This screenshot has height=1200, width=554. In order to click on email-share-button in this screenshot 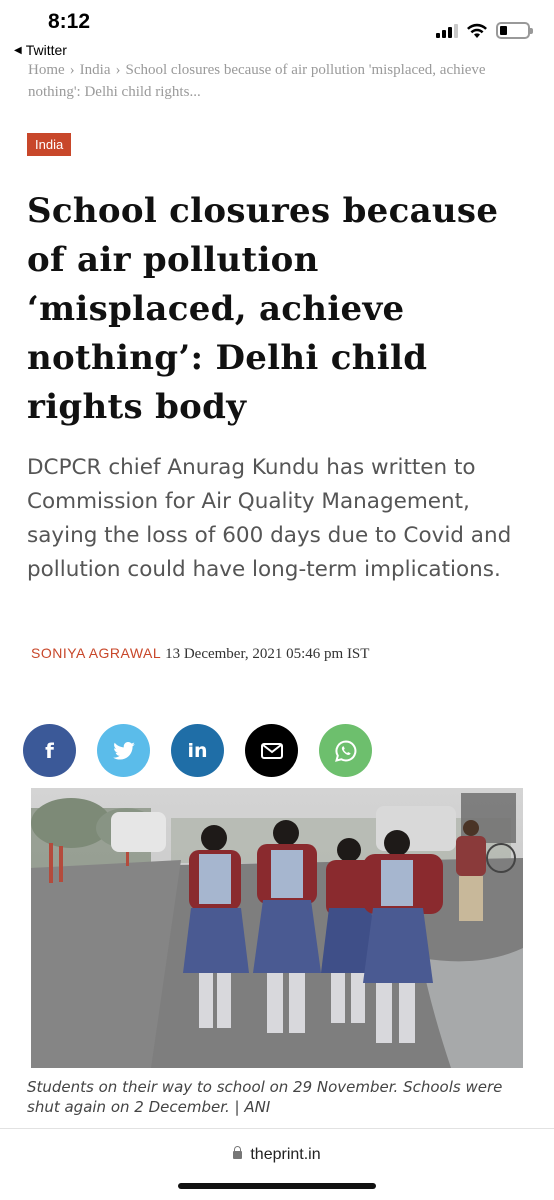, I will do `click(271, 750)`.